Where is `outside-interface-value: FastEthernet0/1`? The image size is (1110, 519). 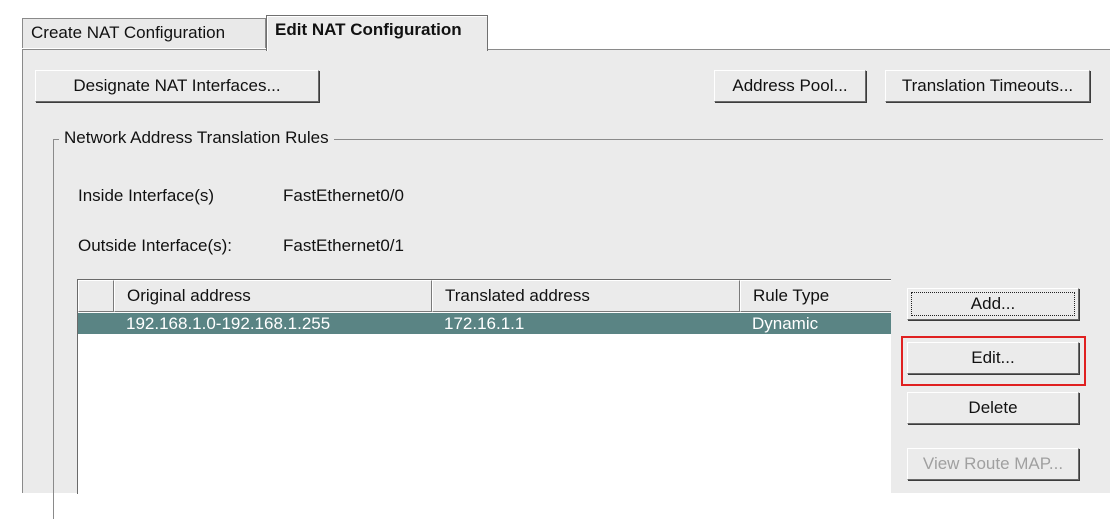 outside-interface-value: FastEthernet0/1 is located at coordinates (343, 245).